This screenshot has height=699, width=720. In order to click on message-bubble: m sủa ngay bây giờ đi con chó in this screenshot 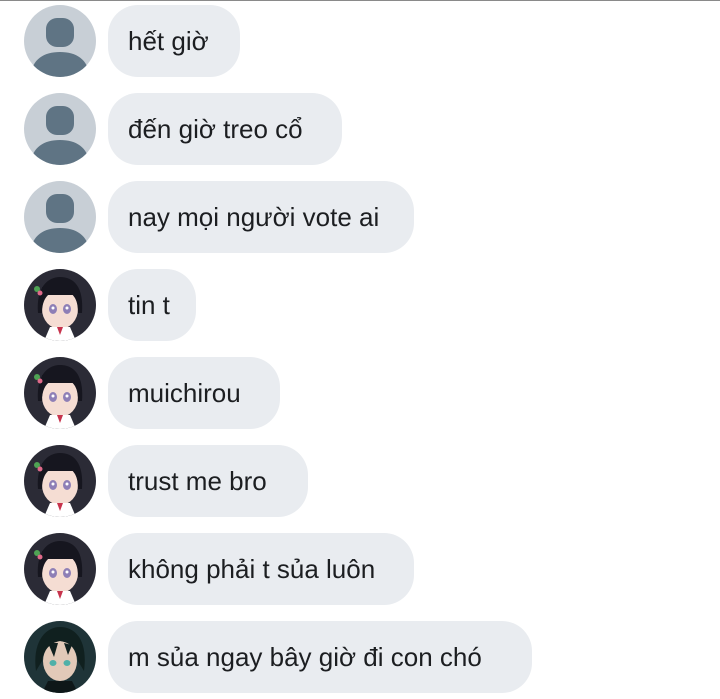, I will do `click(320, 657)`.